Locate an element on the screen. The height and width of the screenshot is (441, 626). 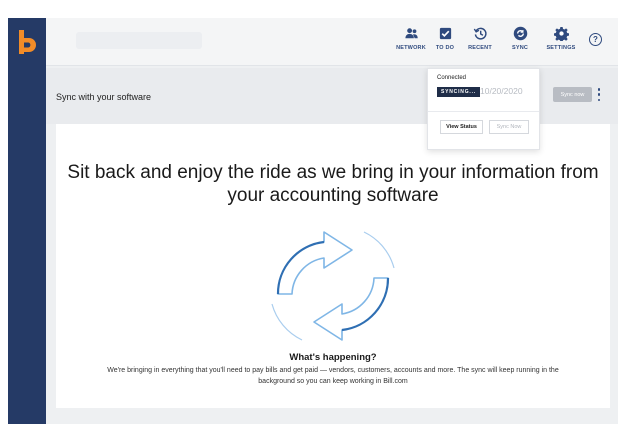
bill-logo-icon is located at coordinates (27, 42).